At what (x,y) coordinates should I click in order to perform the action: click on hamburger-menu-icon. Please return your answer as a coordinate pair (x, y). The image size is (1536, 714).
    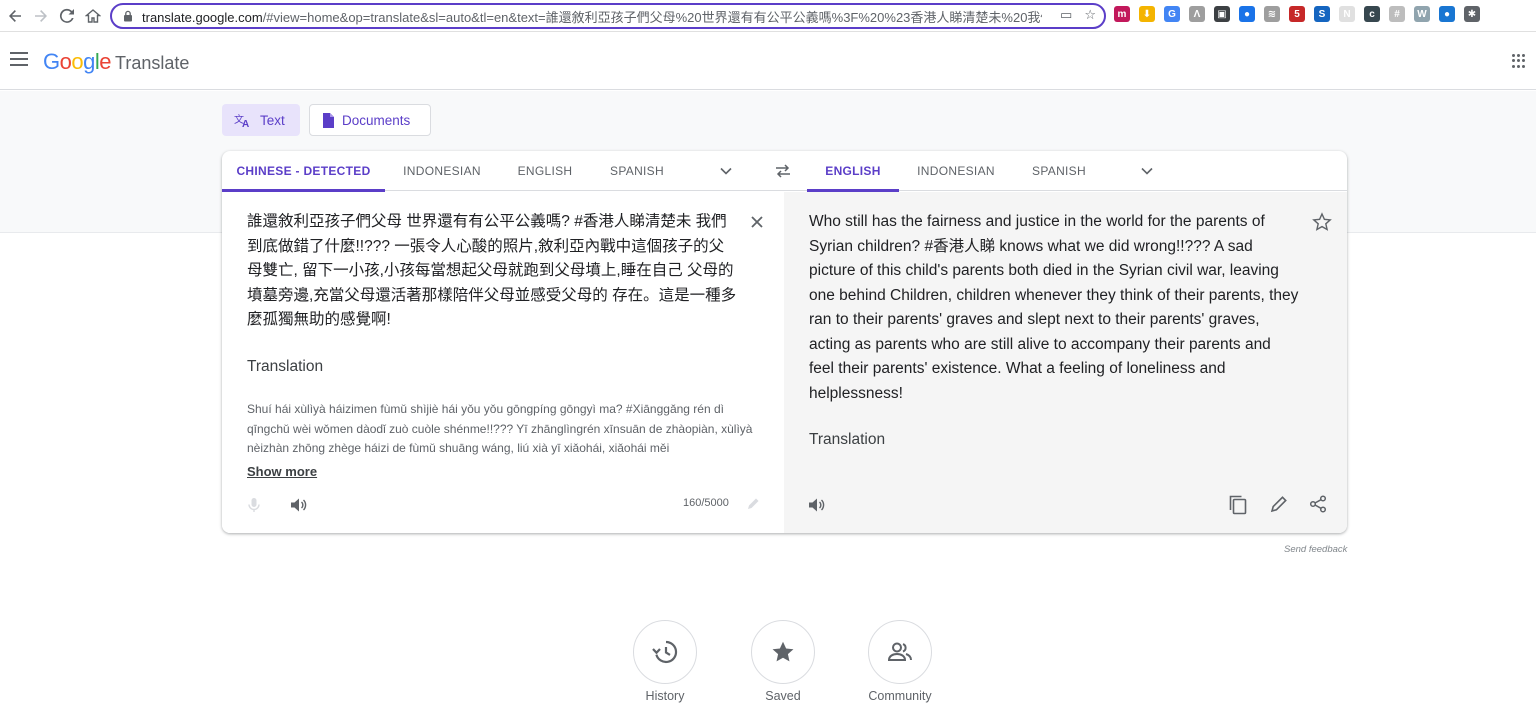
    Looking at the image, I should click on (19, 59).